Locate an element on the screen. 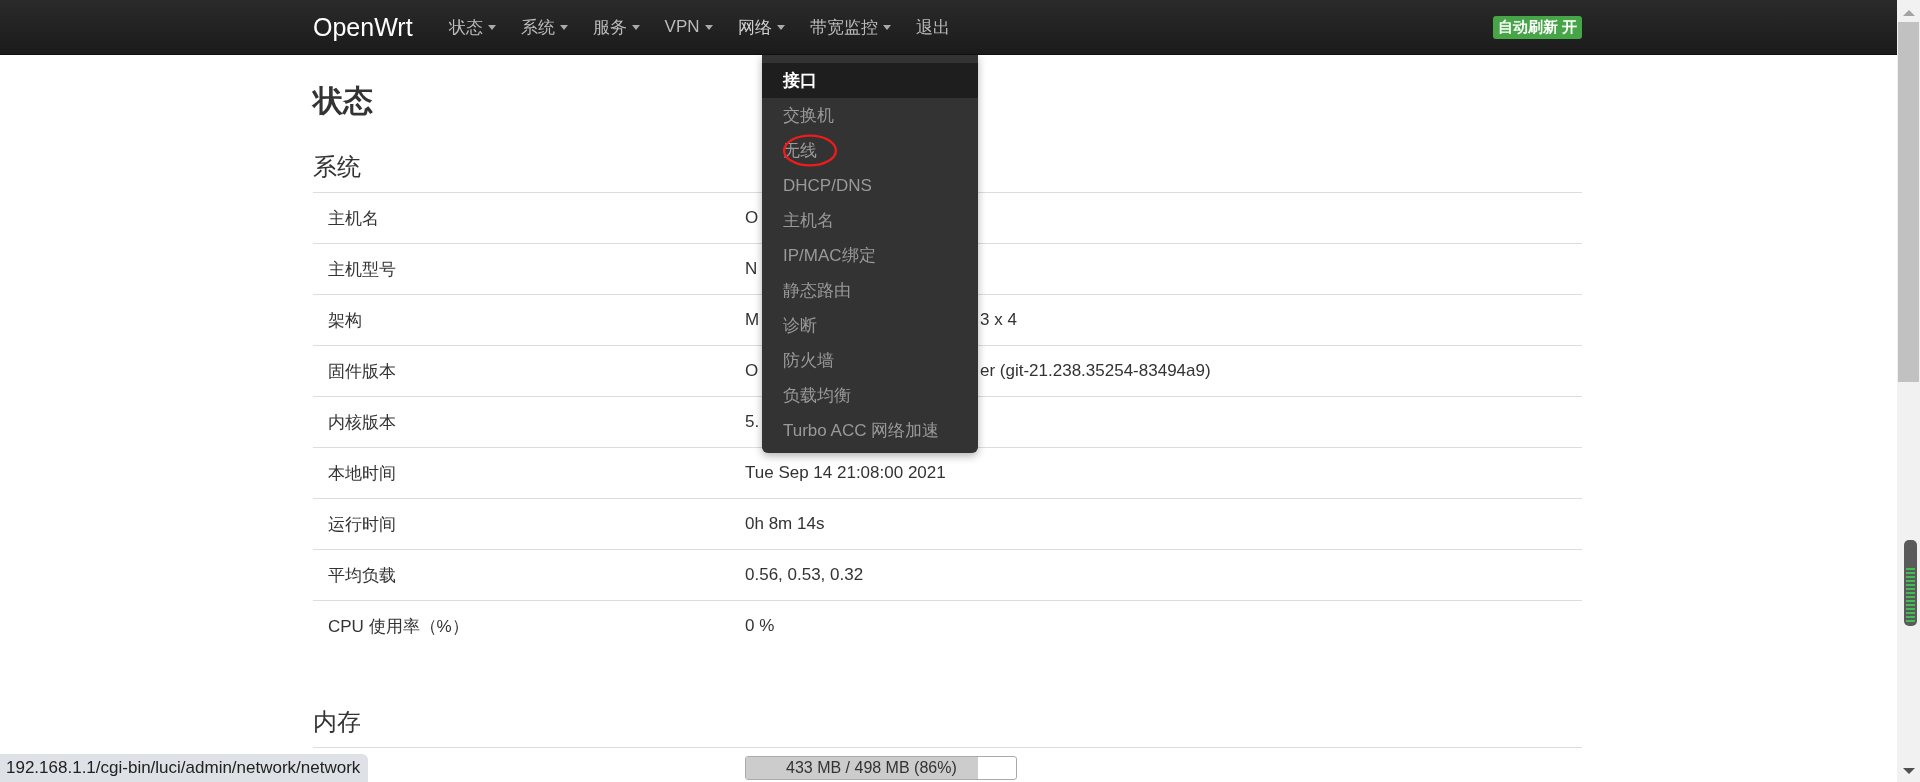  row-value: 0 % is located at coordinates (760, 626).